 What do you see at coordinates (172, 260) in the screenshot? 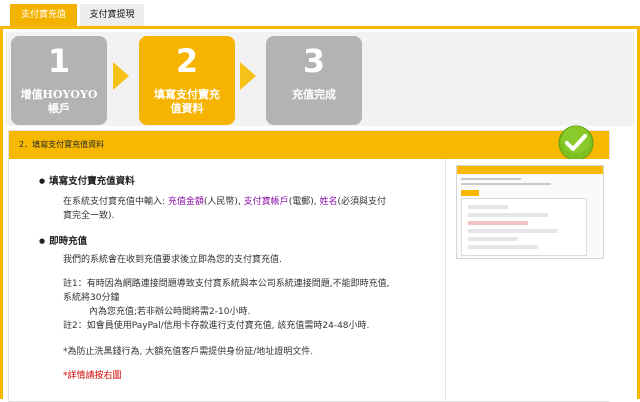
I see `bullet-instant-text: 我們的系統會在收到充值要求後立即為您的支付寶充值.` at bounding box center [172, 260].